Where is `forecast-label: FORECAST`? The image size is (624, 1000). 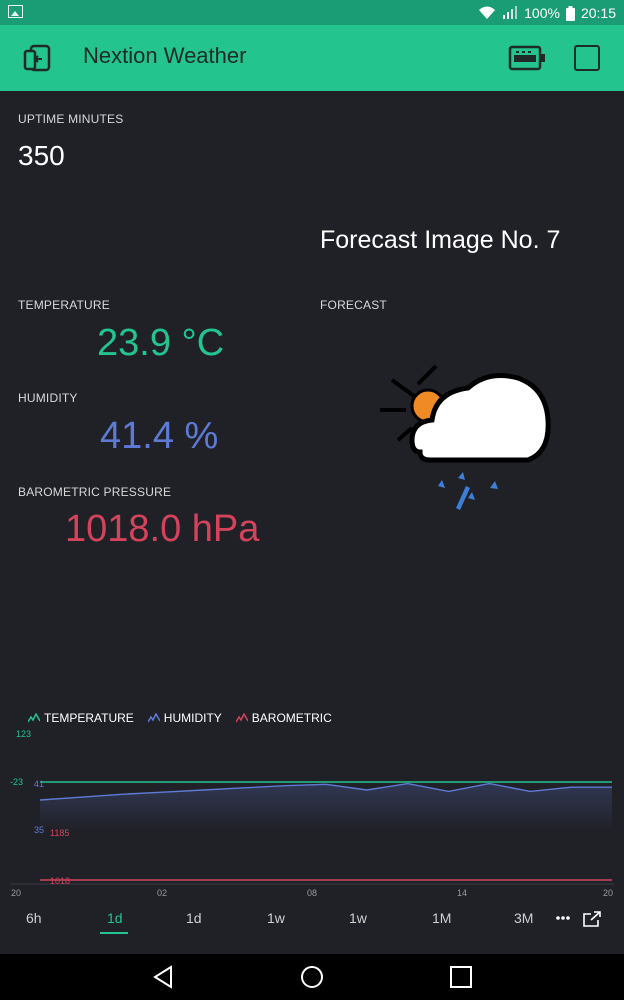 forecast-label: FORECAST is located at coordinates (353, 305).